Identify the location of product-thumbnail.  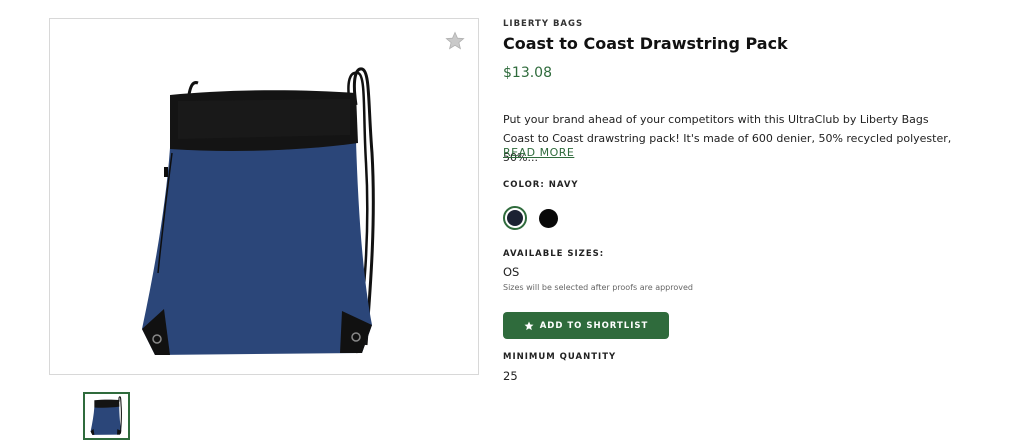
(106, 416).